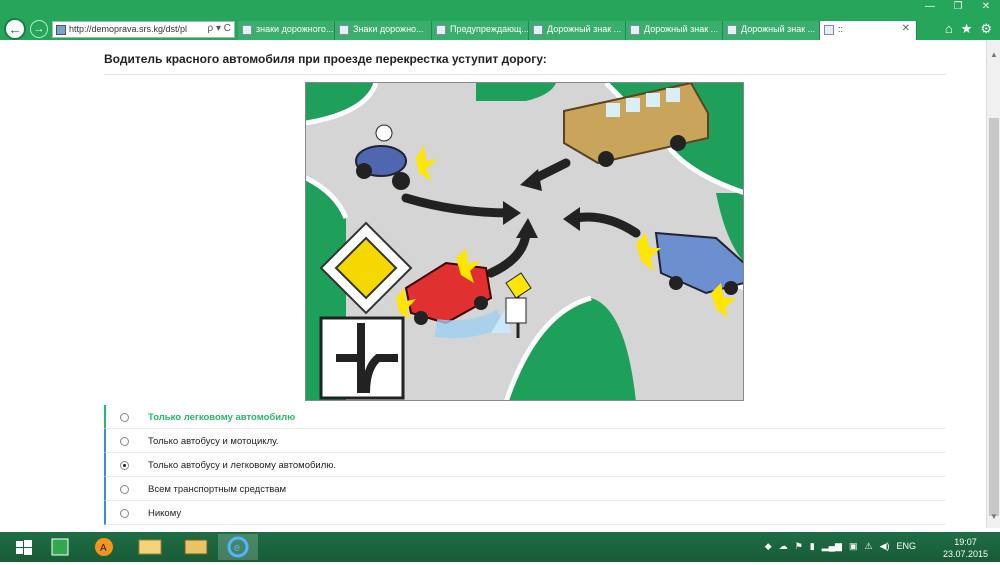 Image resolution: width=1000 pixels, height=565 pixels. I want to click on answer-option-1: Только легковому автомобилю, so click(525, 417).